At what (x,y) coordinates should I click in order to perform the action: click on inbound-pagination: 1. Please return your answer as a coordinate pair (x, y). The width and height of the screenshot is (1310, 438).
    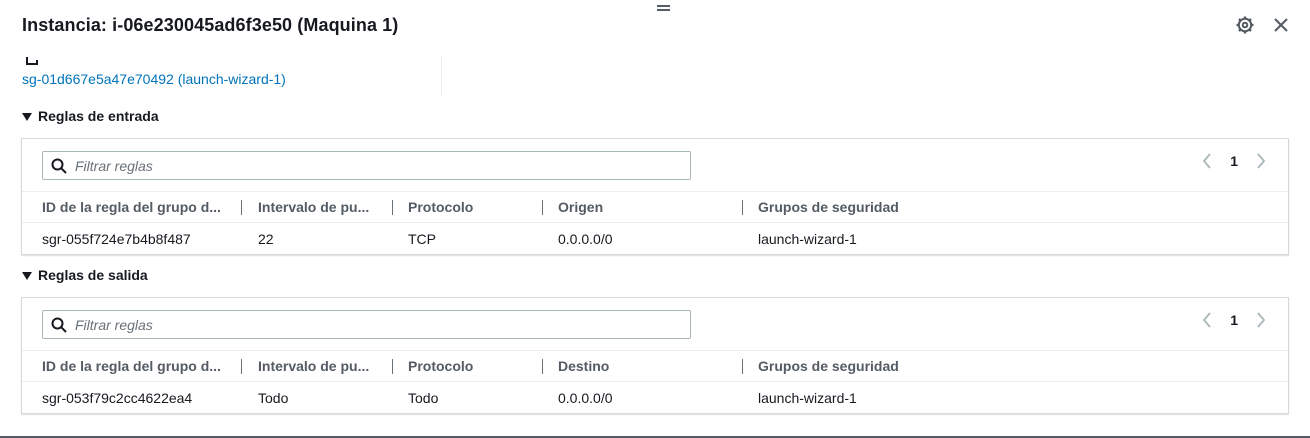
    Looking at the image, I should click on (1234, 161).